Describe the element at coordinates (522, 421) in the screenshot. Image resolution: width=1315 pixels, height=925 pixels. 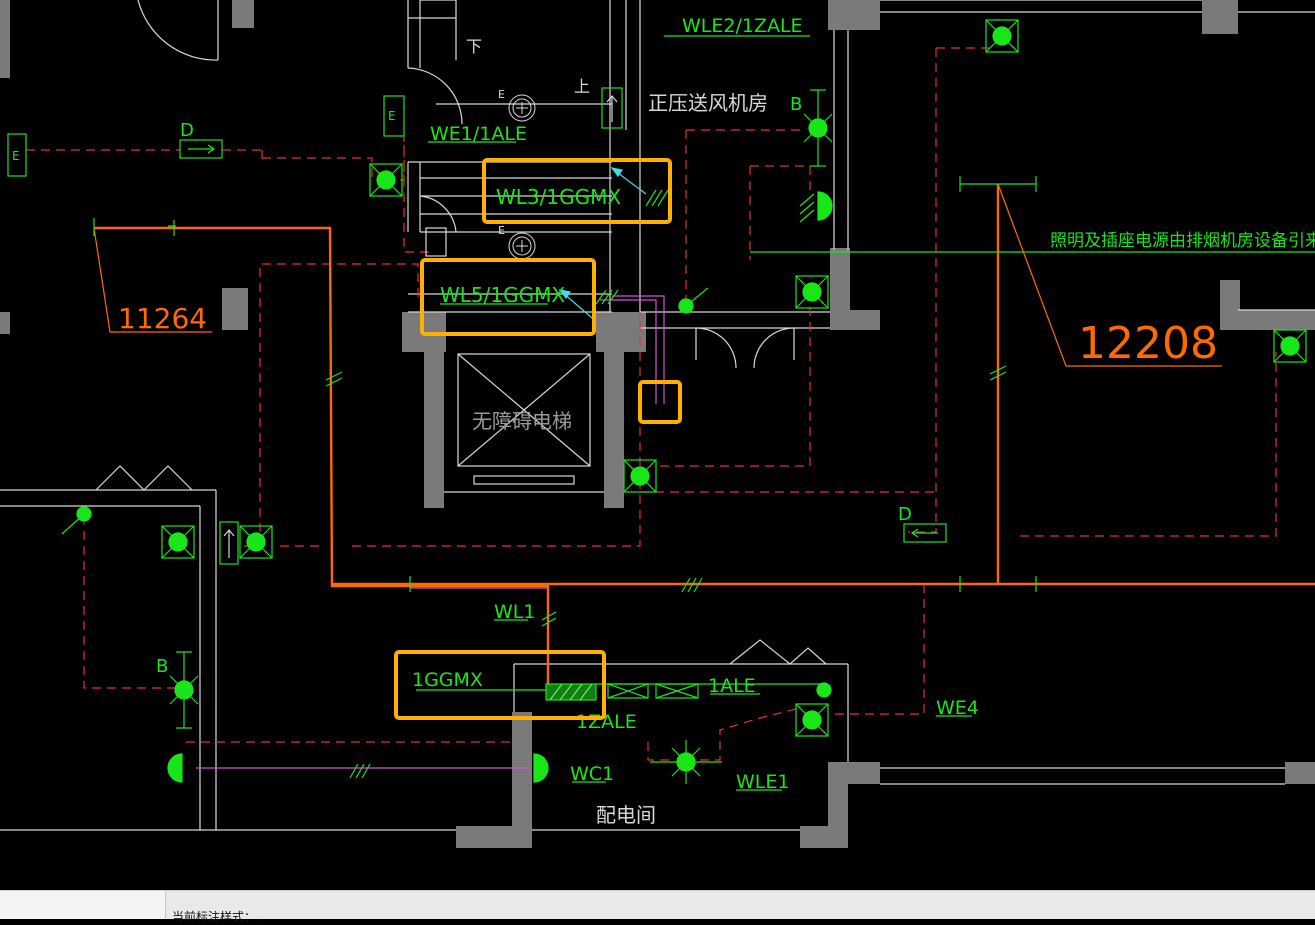
I see `elevator-label: 无障碍电梯` at that location.